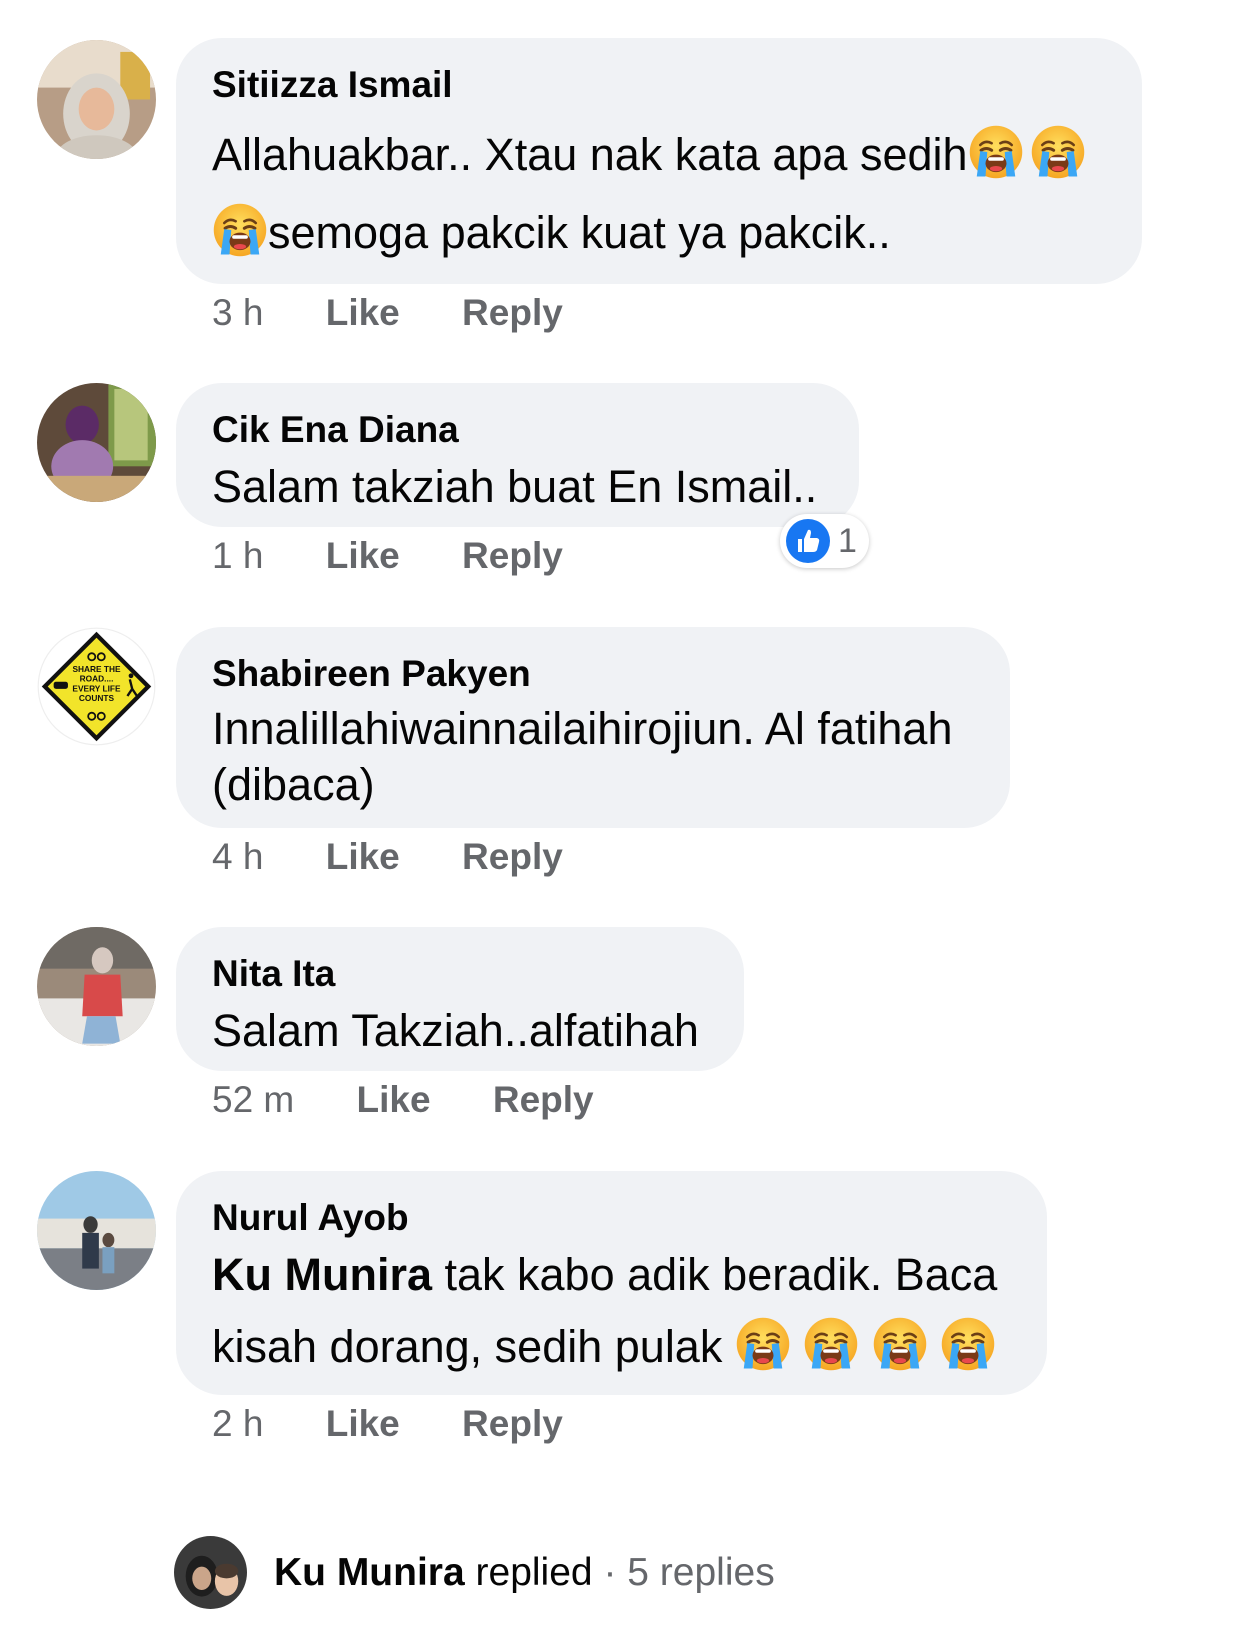 This screenshot has width=1242, height=1626. I want to click on commenter-name: Nurul Ayob, so click(611, 1218).